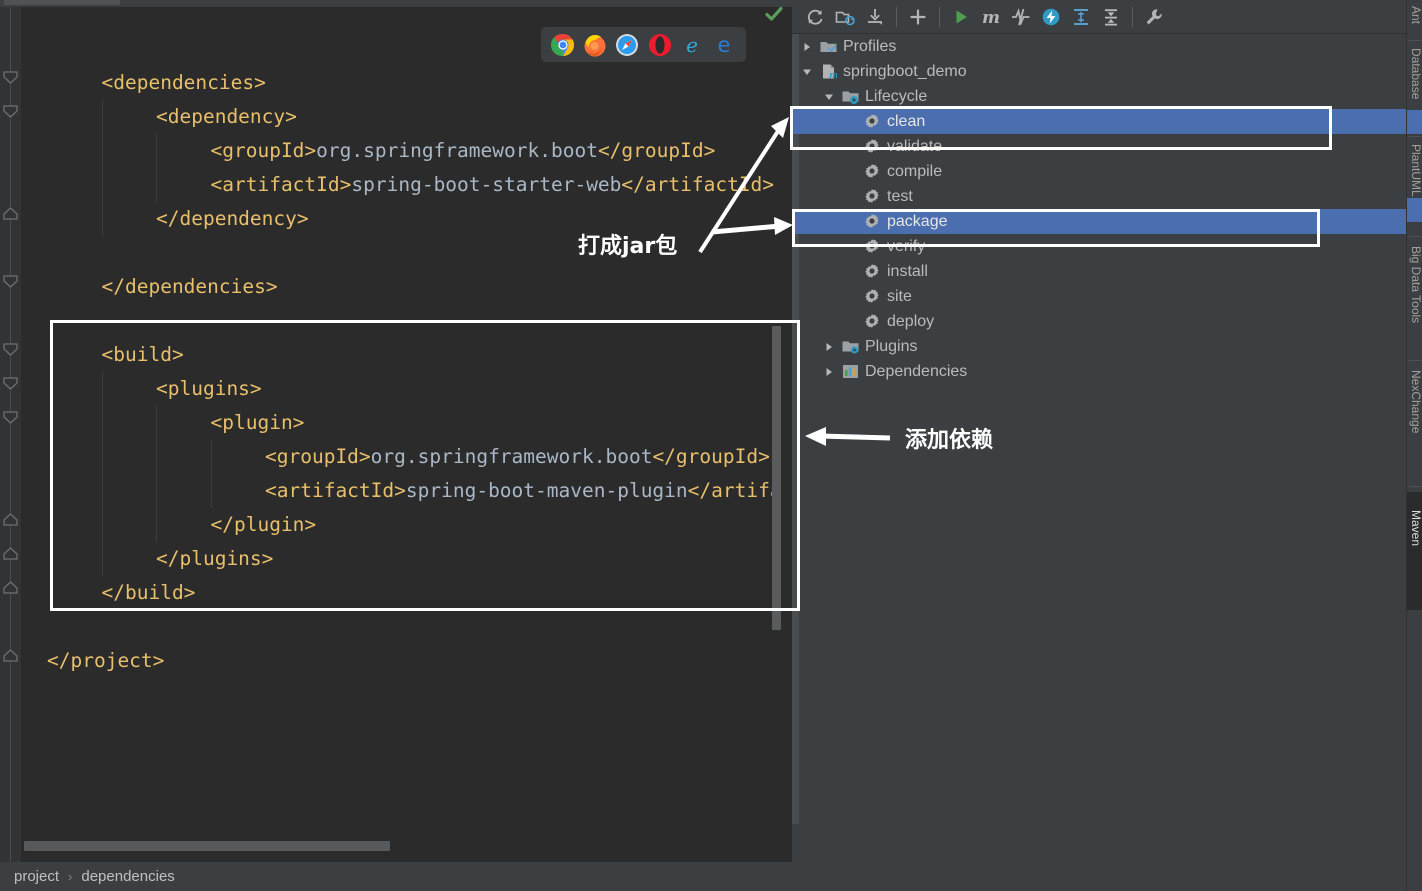  I want to click on editor-vertical-scrollbar-thumb, so click(776, 478).